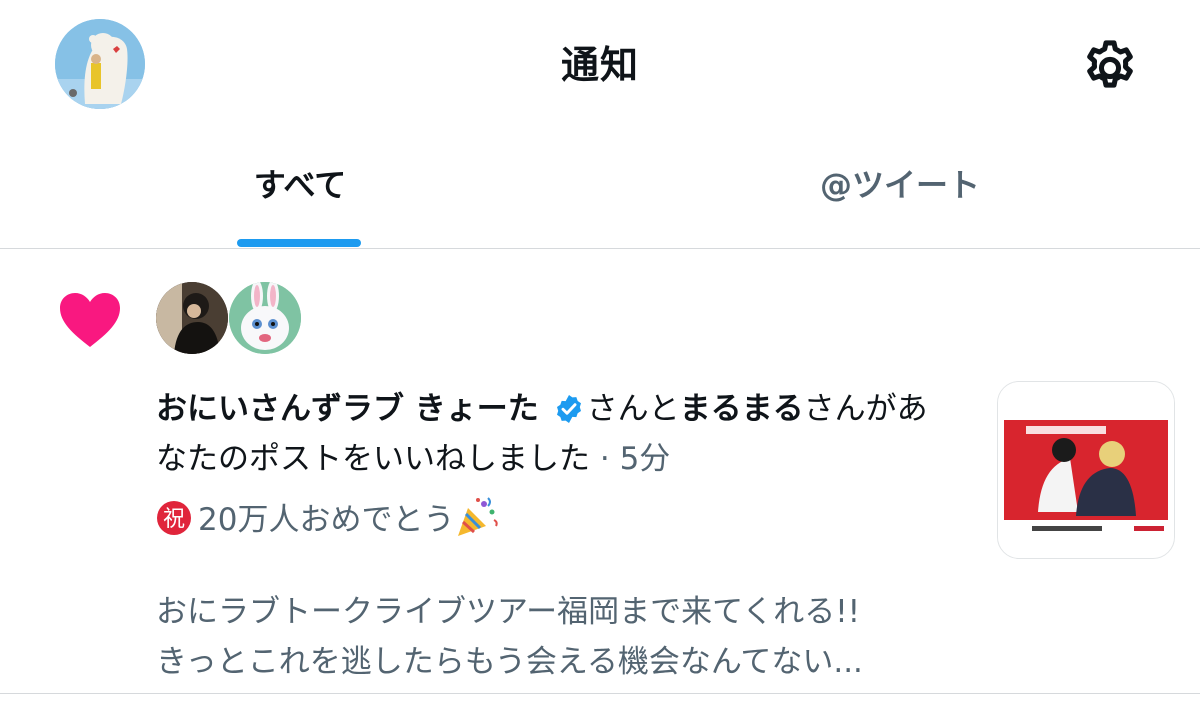 This screenshot has height=707, width=1200. I want to click on gear-icon, so click(1110, 64).